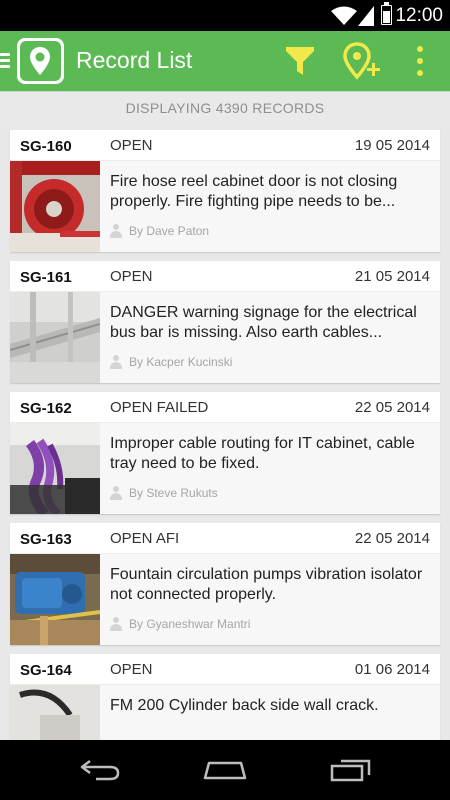 This screenshot has height=800, width=450. Describe the element at coordinates (225, 107) in the screenshot. I see `record-count-banner: DISPLAYING 4390 RECORDS` at that location.